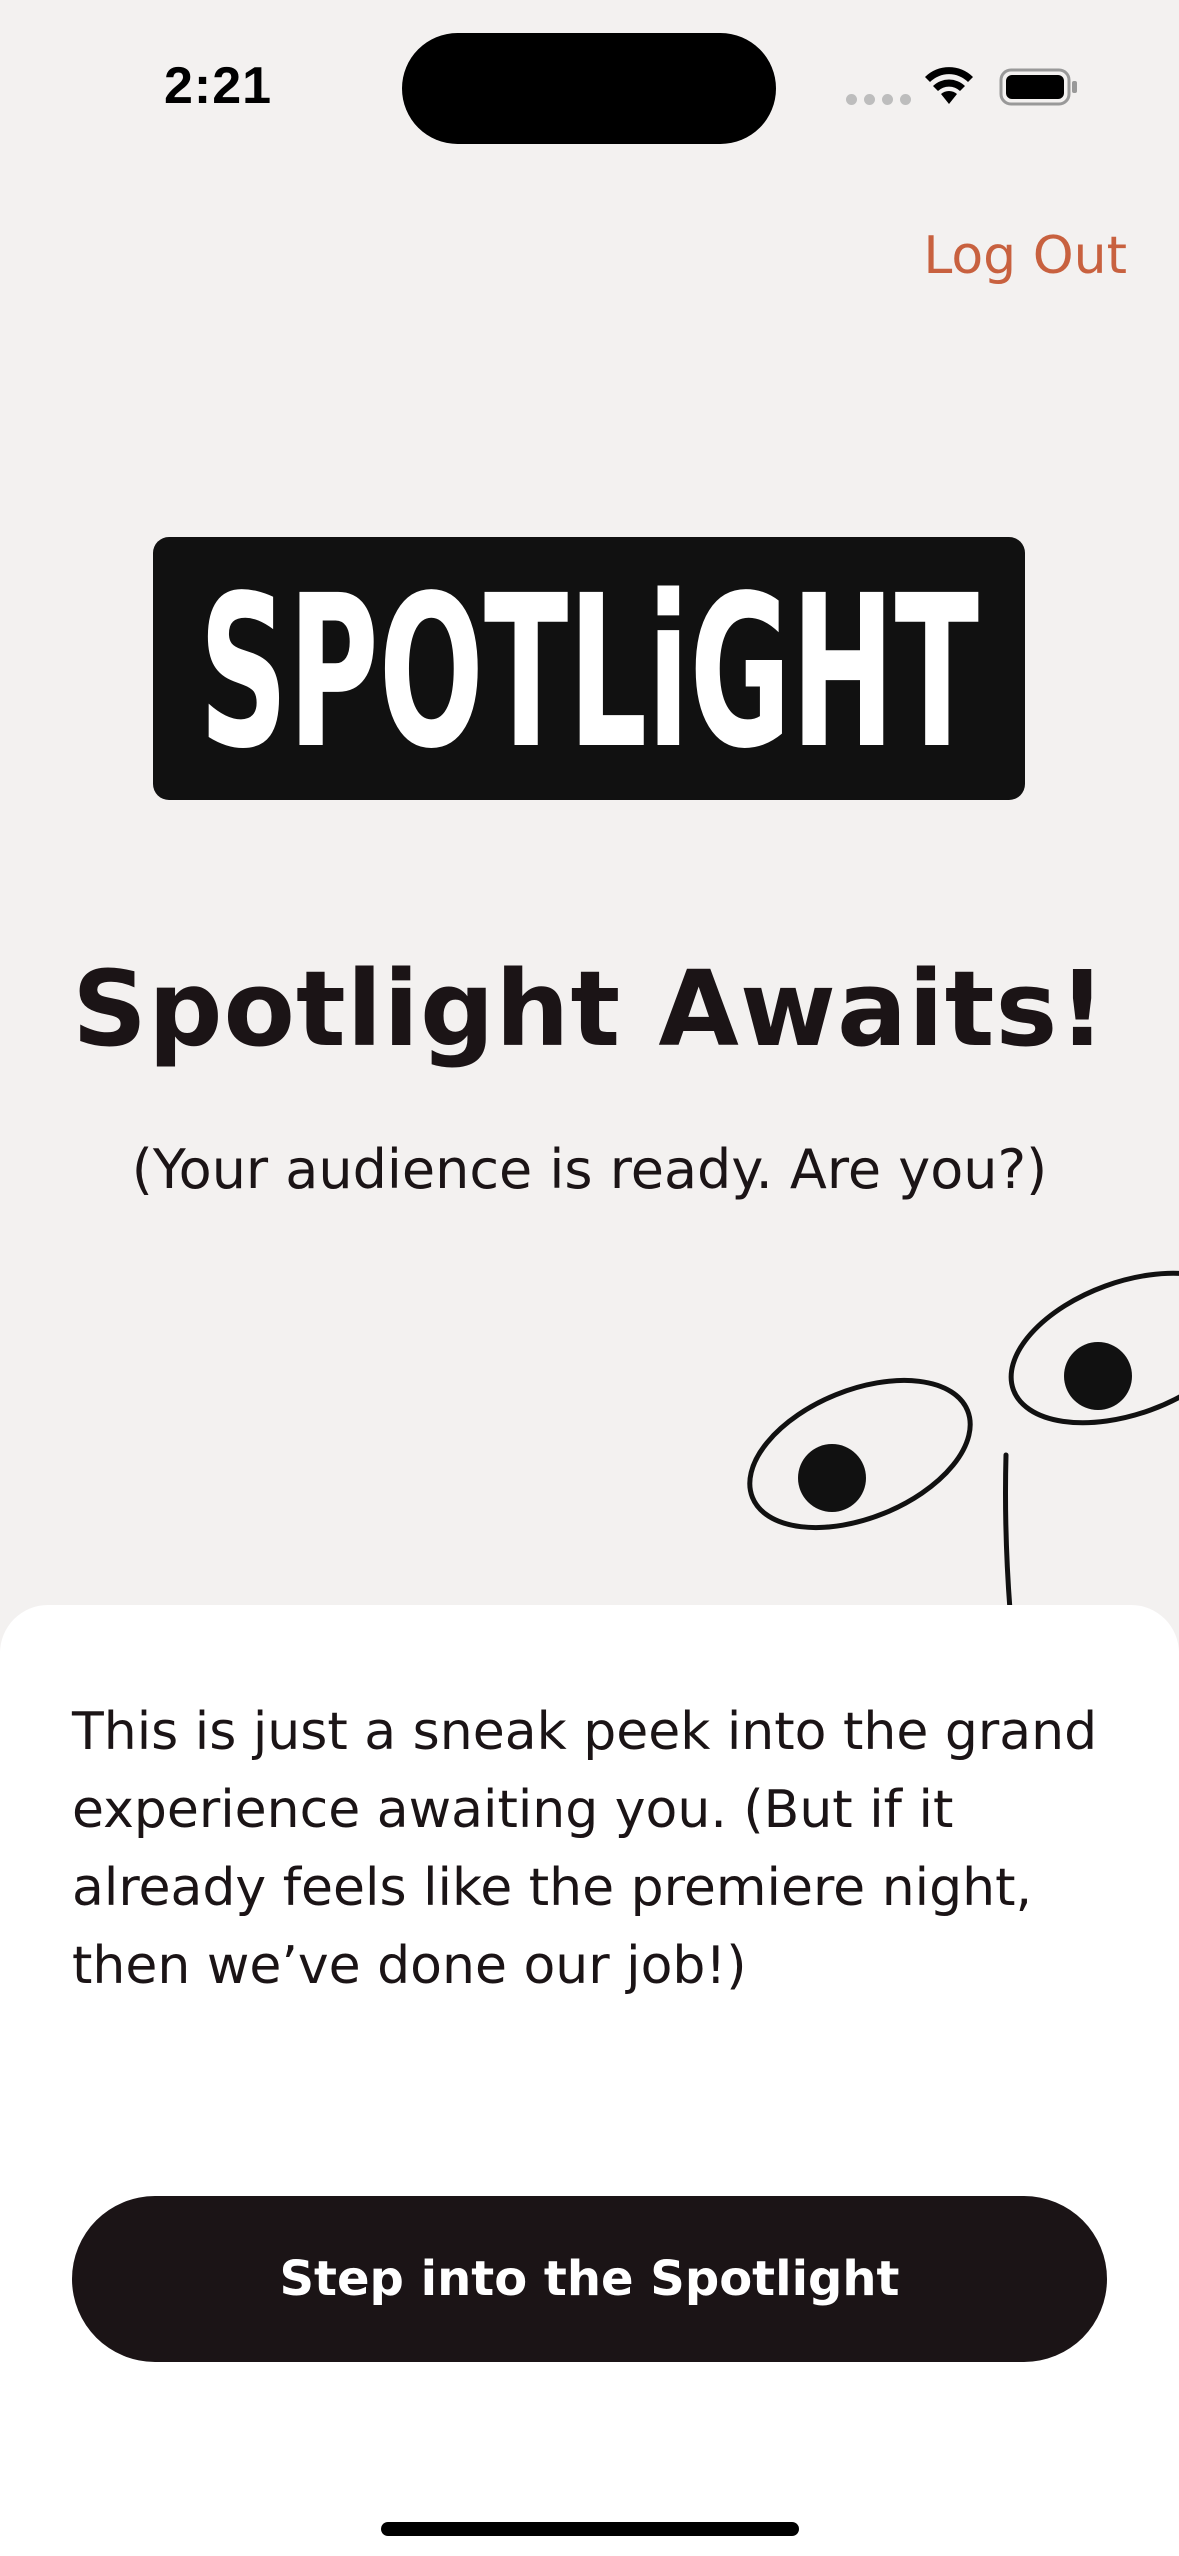 The width and height of the screenshot is (1179, 2556). Describe the element at coordinates (1038, 87) in the screenshot. I see `battery-icon` at that location.